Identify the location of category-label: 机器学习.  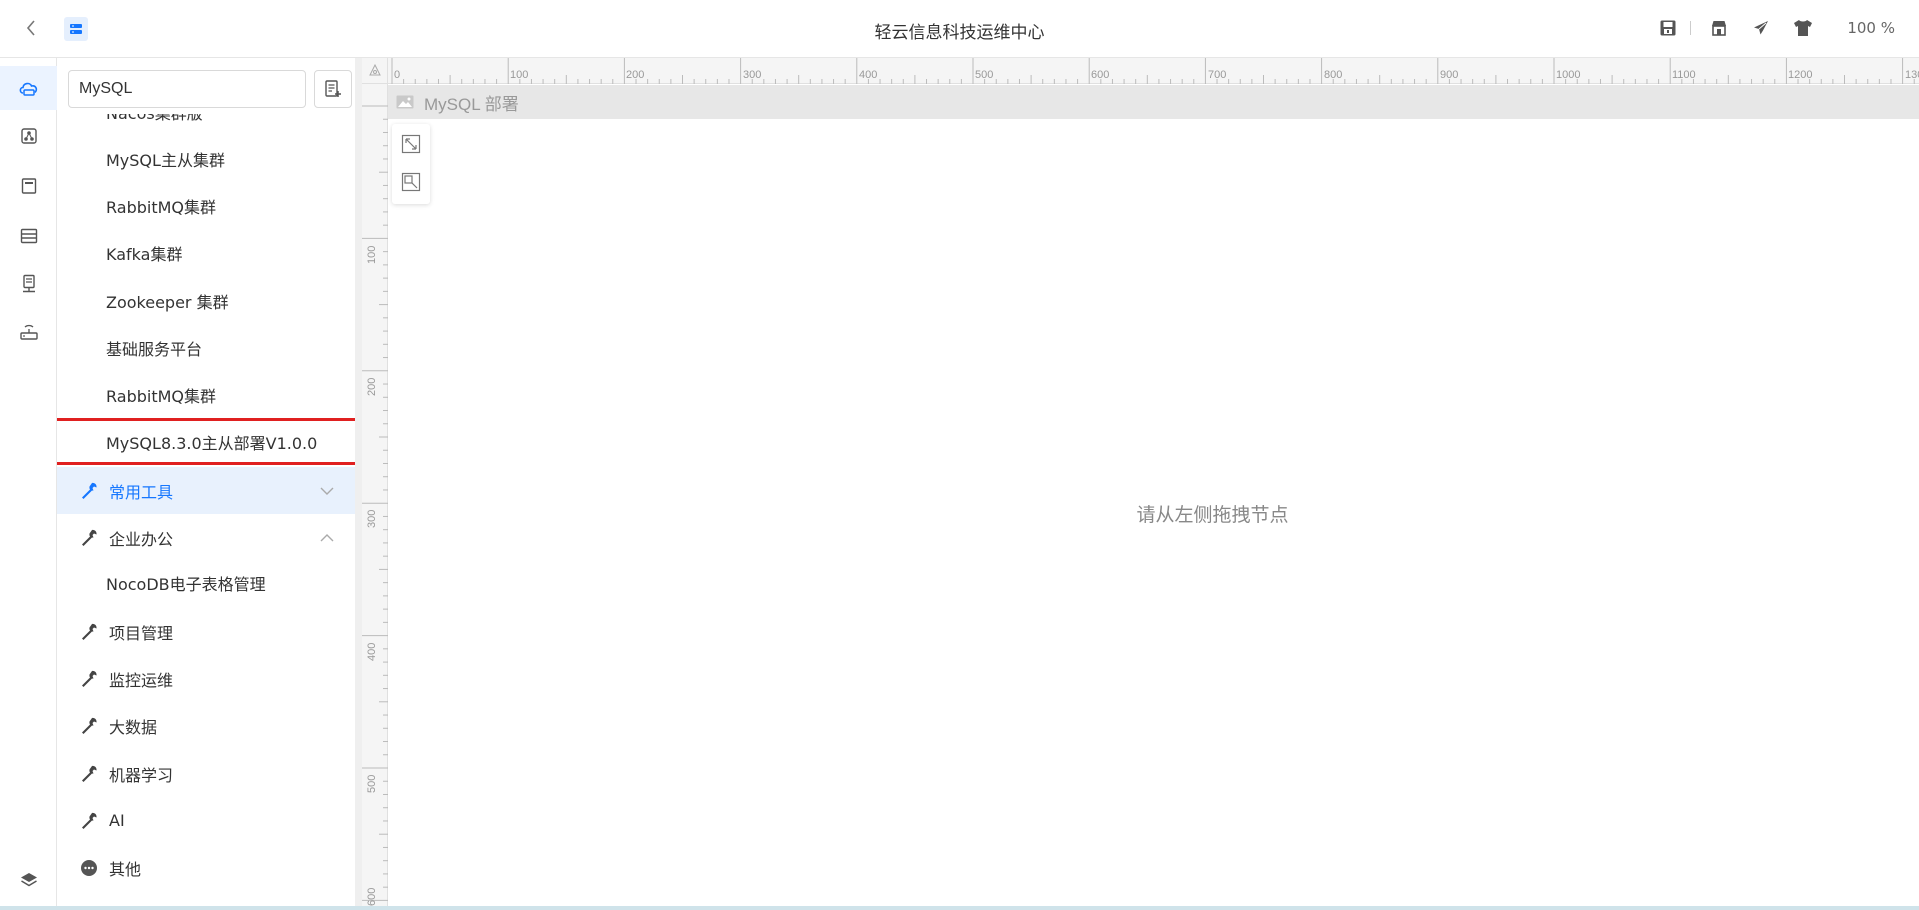
(141, 775).